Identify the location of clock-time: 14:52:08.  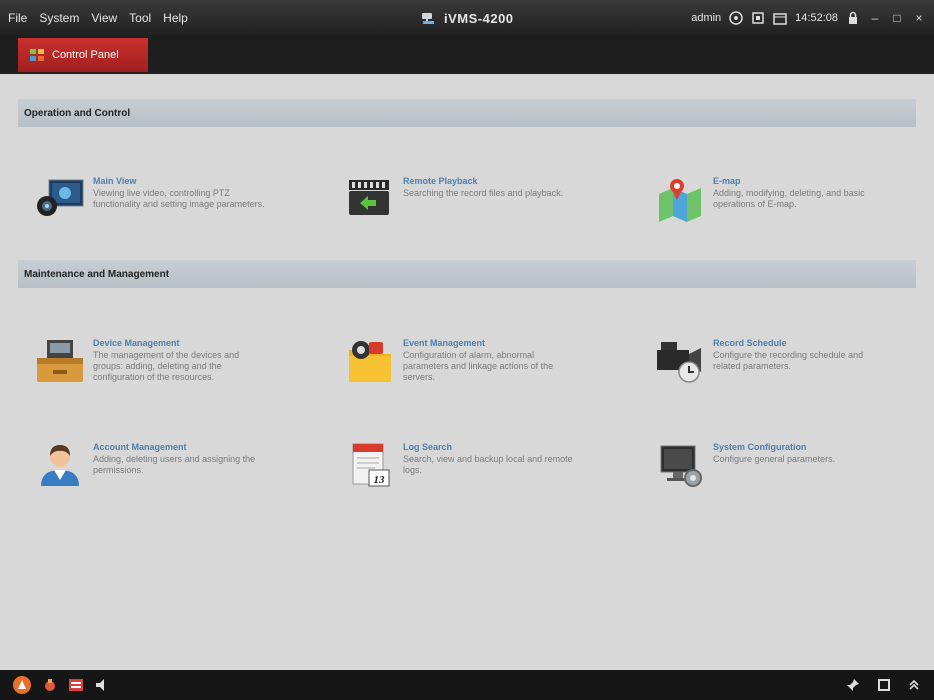
(816, 18).